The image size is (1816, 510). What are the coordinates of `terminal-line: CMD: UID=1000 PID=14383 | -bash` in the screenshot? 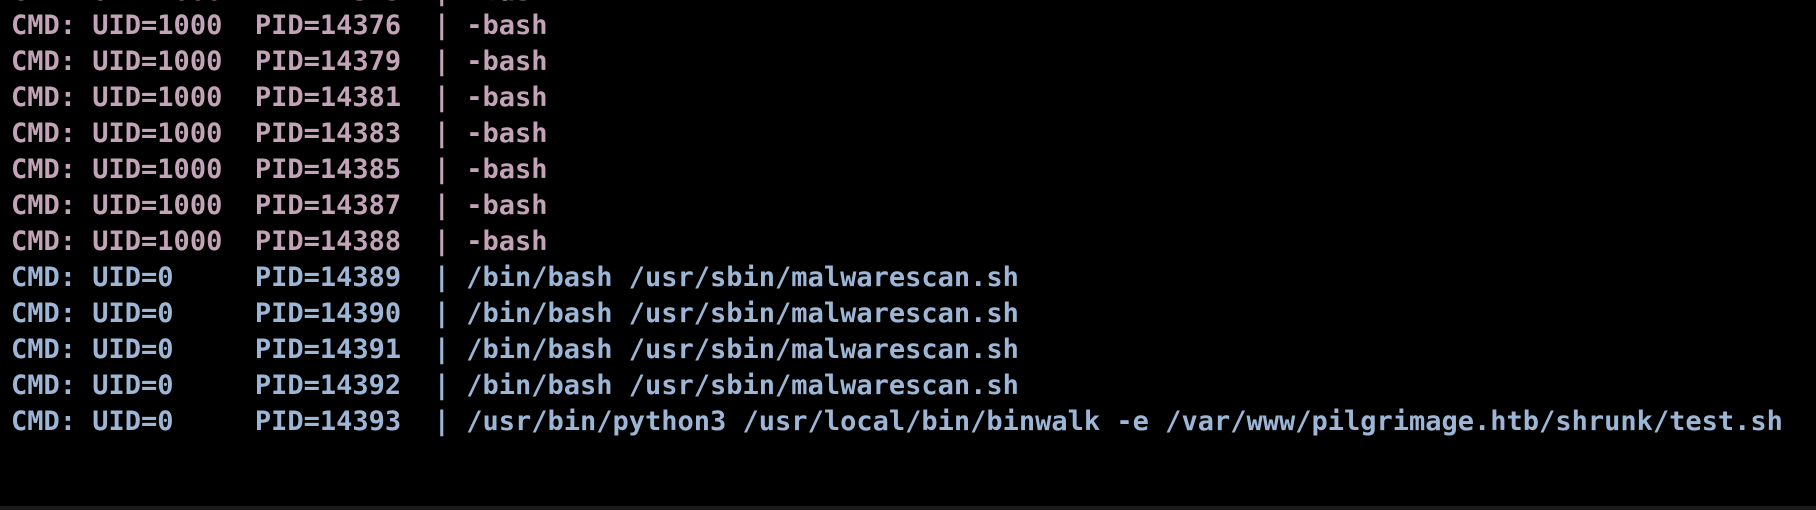 It's located at (279, 134).